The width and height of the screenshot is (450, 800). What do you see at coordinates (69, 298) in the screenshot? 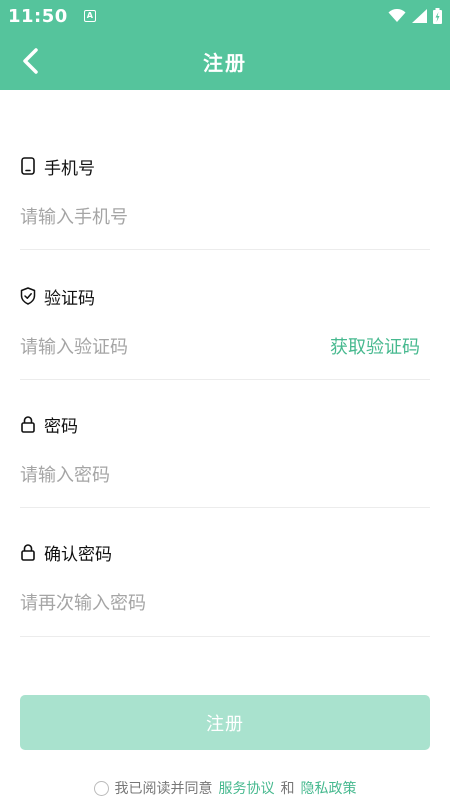
I see `code-label-text: 验证码` at bounding box center [69, 298].